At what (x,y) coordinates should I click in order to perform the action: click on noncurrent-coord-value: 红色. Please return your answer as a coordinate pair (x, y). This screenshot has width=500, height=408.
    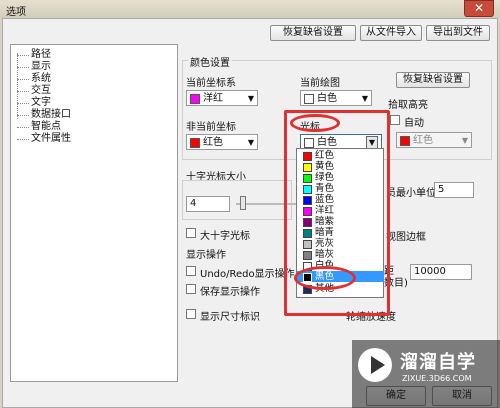
    Looking at the image, I should click on (213, 142).